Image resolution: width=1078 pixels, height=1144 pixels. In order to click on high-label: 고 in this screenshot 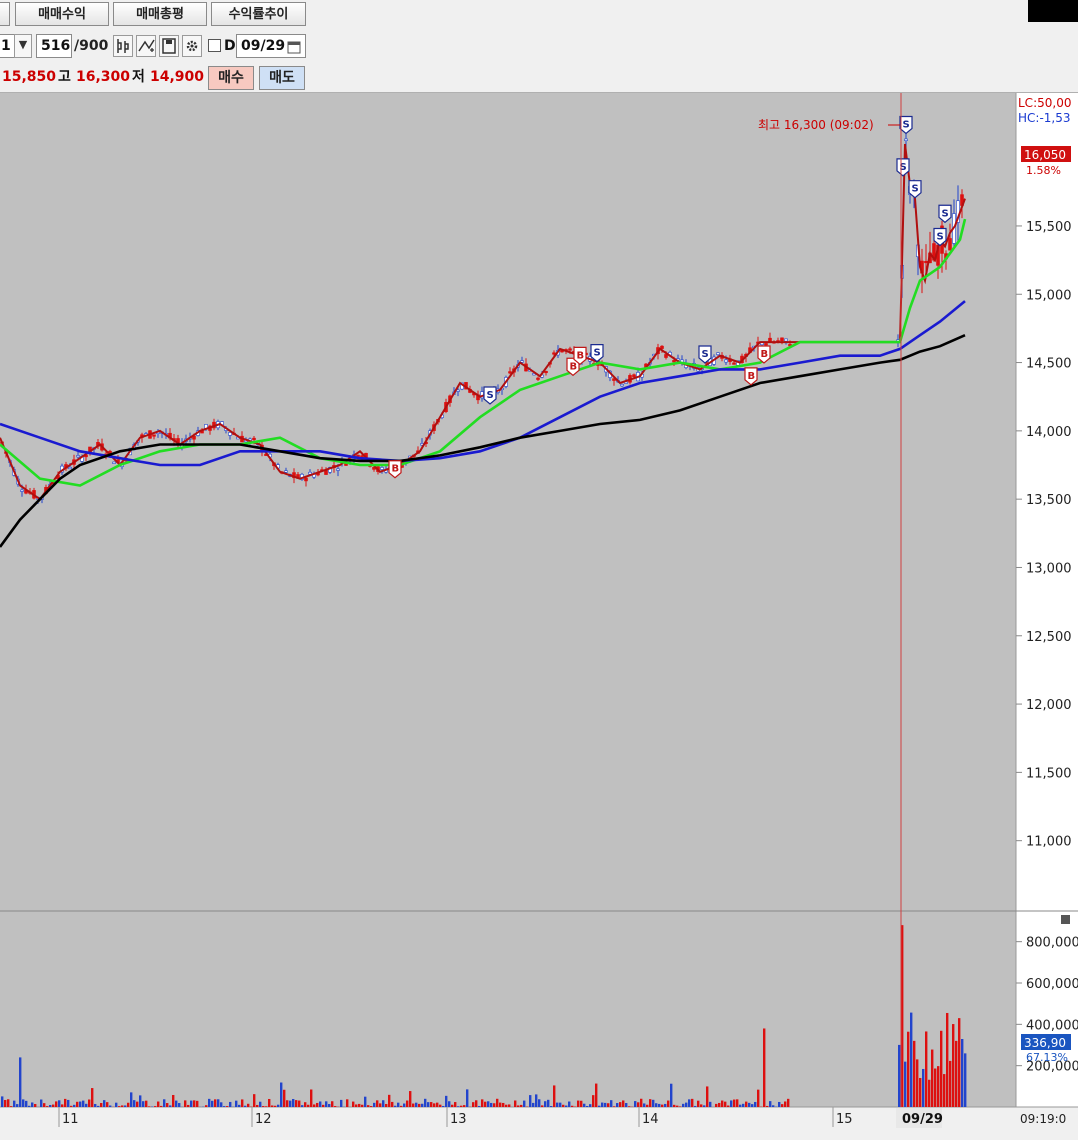, I will do `click(64, 77)`.